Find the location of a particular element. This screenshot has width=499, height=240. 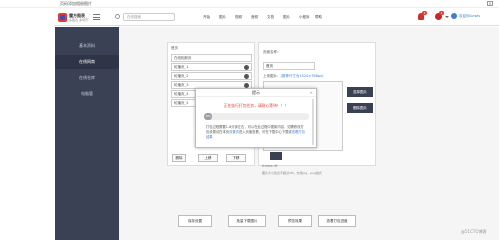

upload-label: 上传图片：(推荐尺寸为1024×768px) is located at coordinates (293, 76).